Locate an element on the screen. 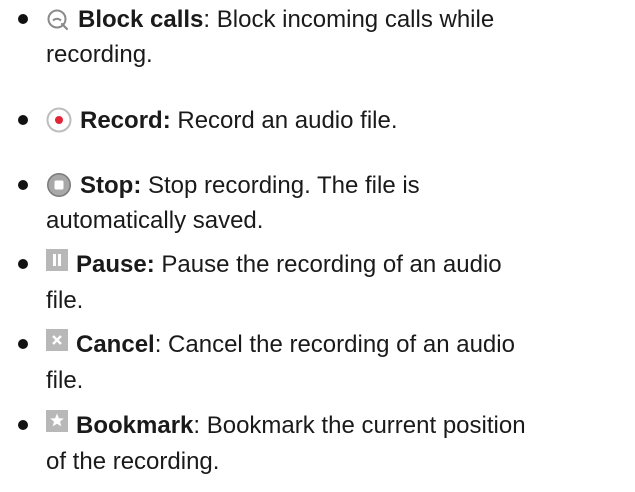 This screenshot has width=635, height=492. item-description-line1: Record an audio file. is located at coordinates (287, 120).